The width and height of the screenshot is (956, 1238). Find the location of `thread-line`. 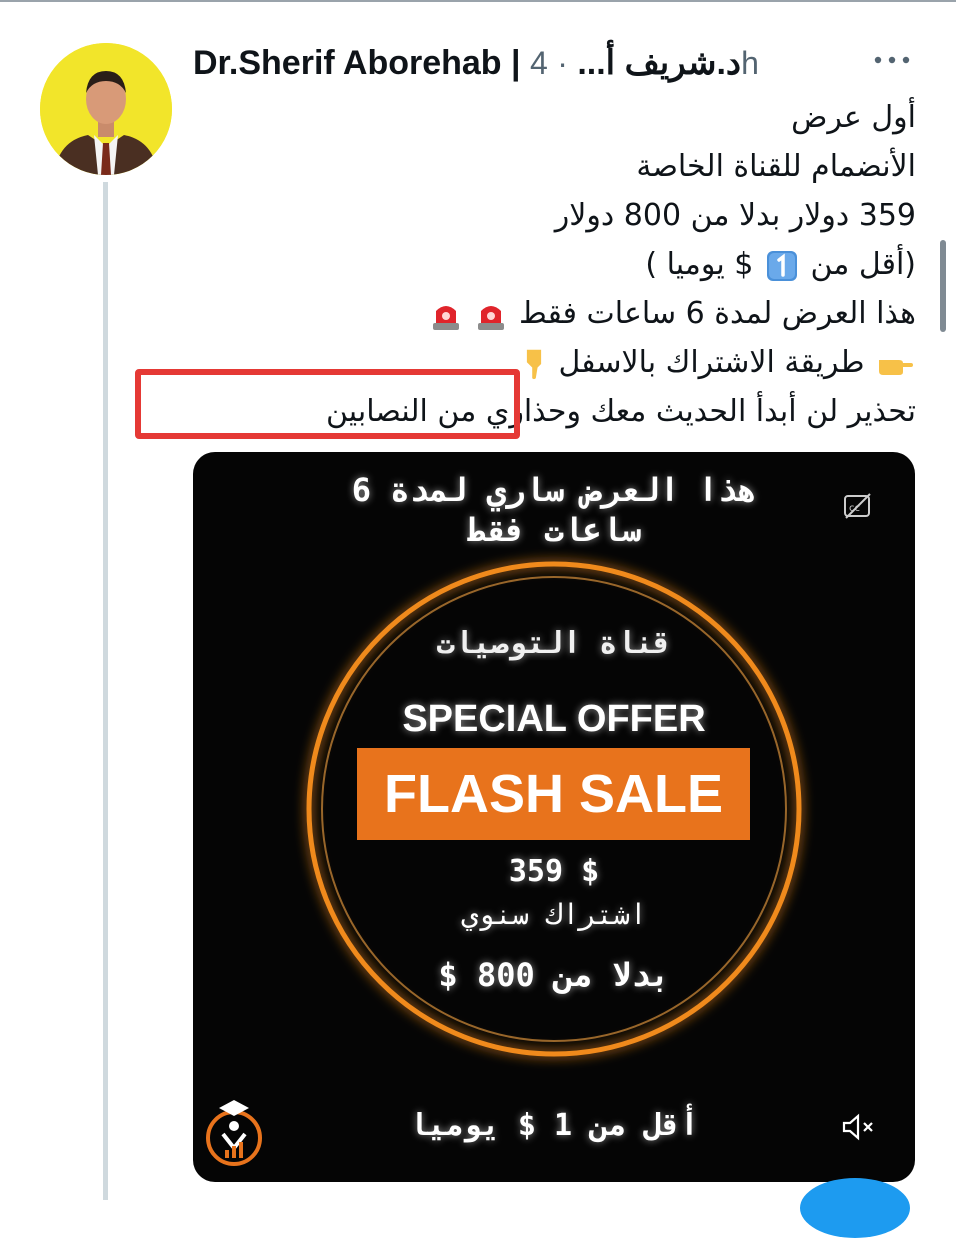

thread-line is located at coordinates (105, 691).